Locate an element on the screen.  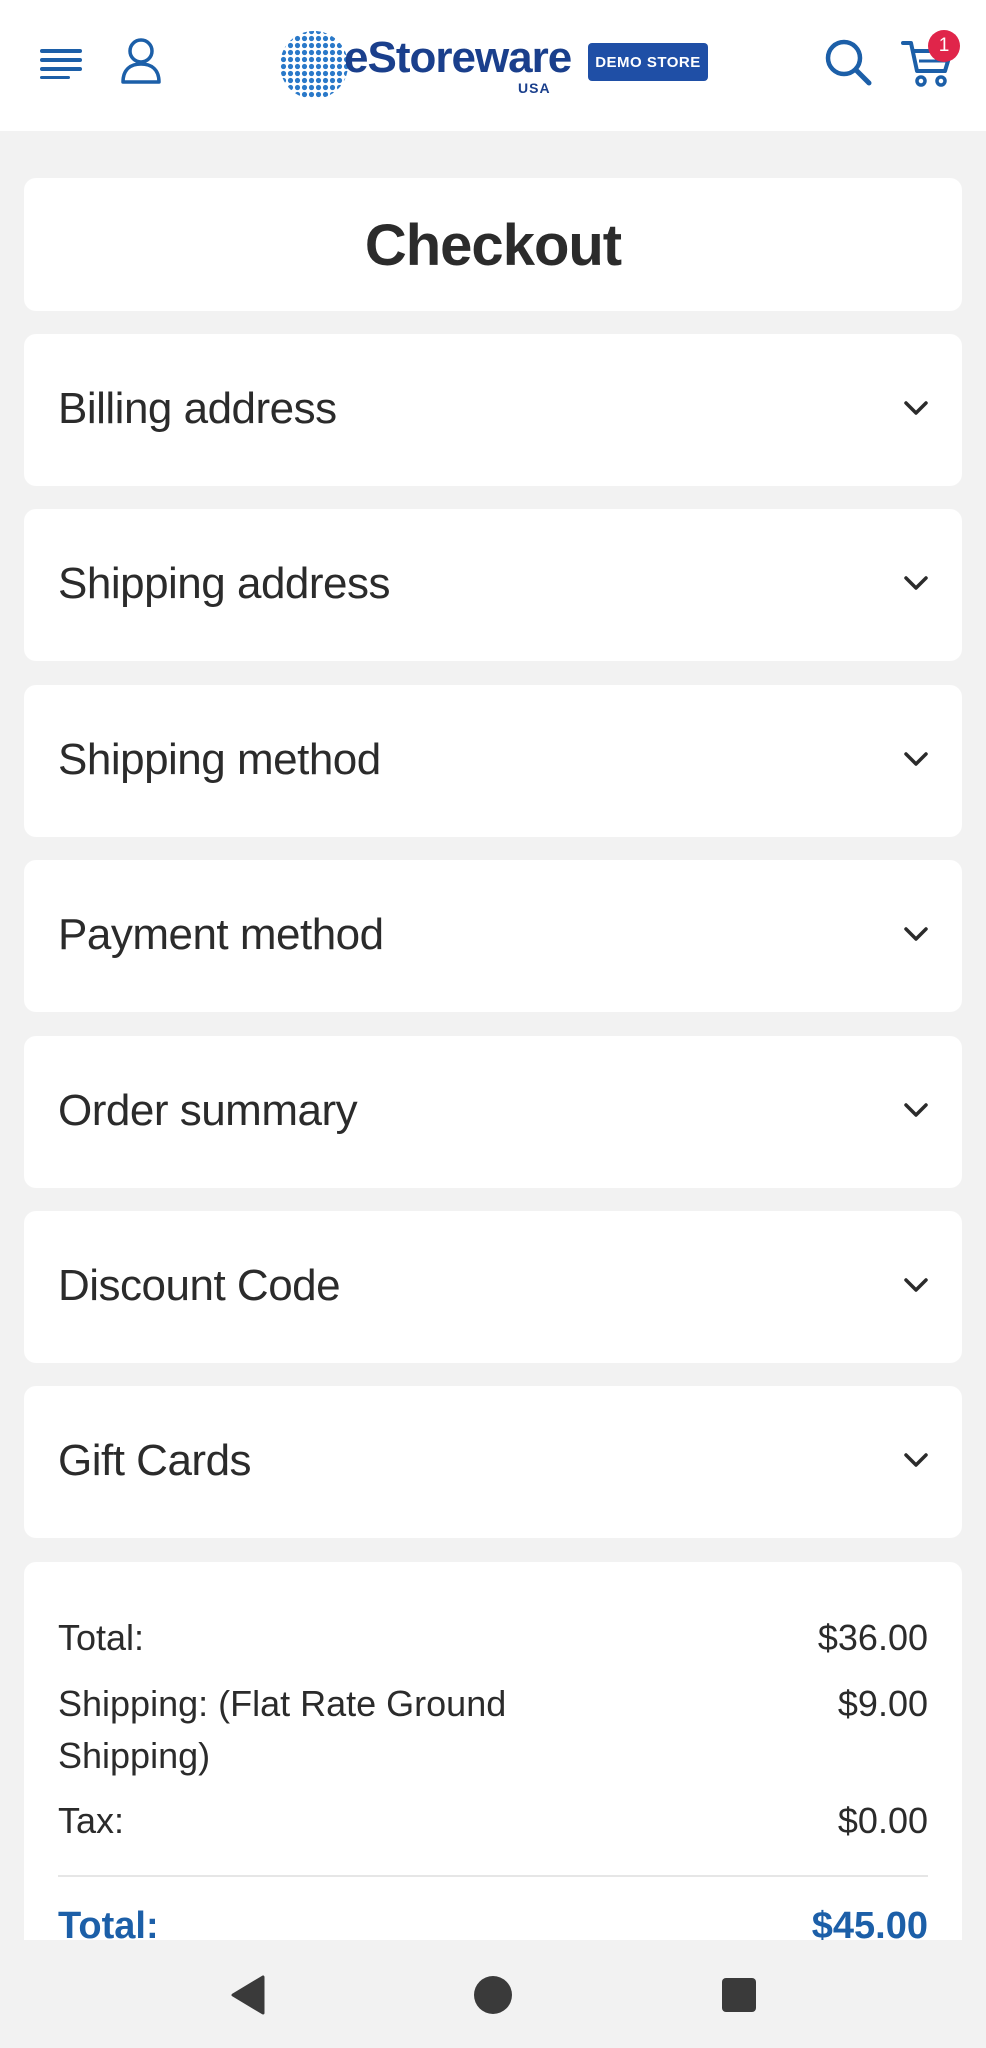
top-header: eStoreware USA DEMO STORE 1 is located at coordinates (493, 65).